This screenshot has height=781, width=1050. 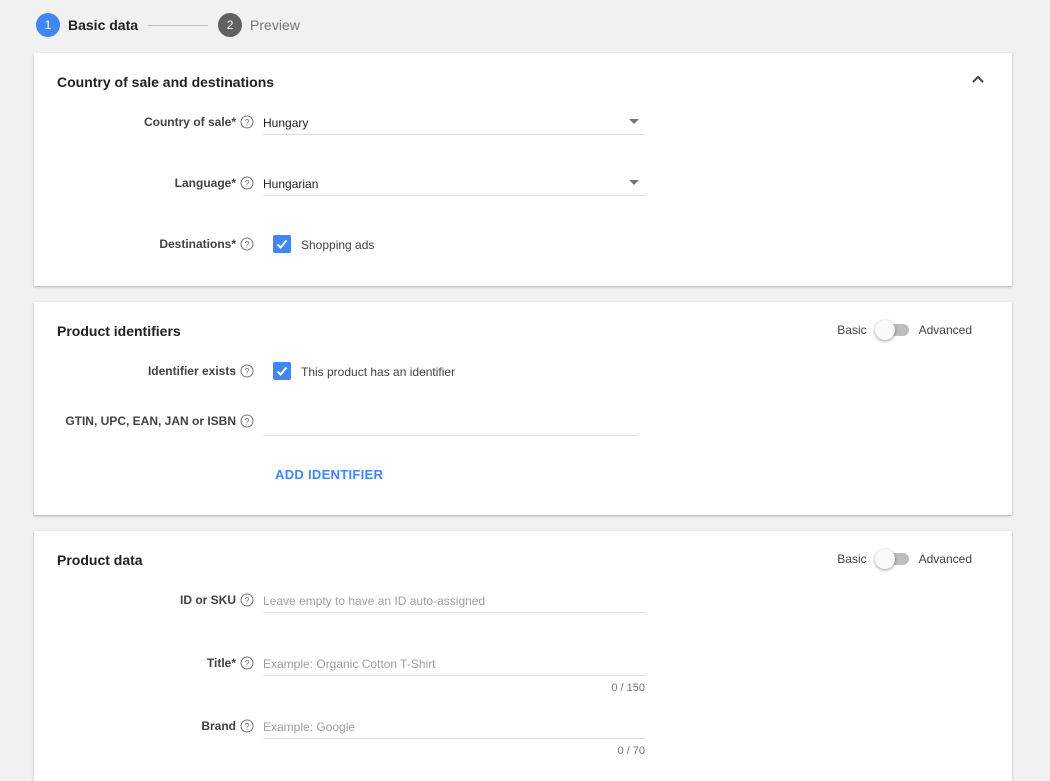 I want to click on country-card-title: Country of sale and destinations, so click(x=166, y=82).